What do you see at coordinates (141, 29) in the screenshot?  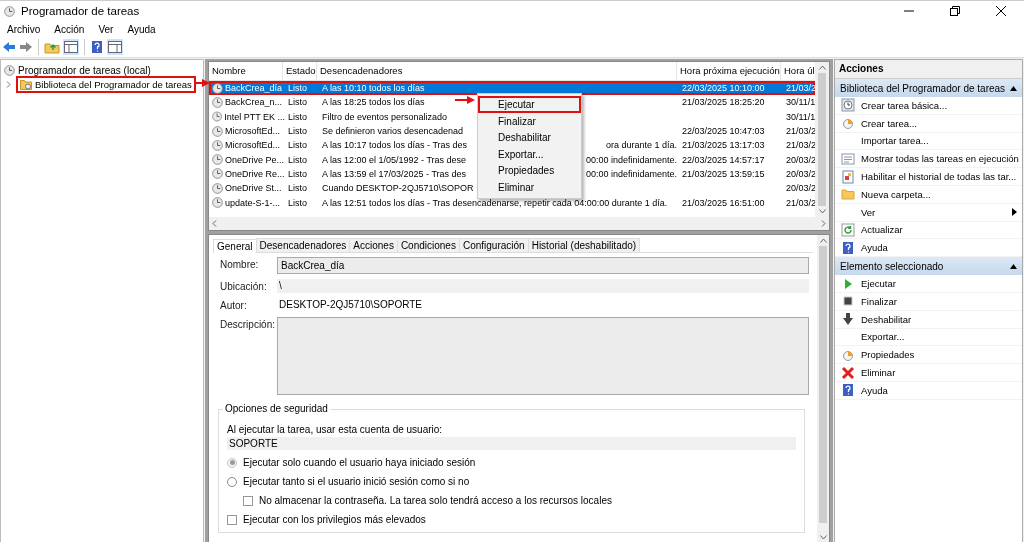 I see `menu-item: Ayuda` at bounding box center [141, 29].